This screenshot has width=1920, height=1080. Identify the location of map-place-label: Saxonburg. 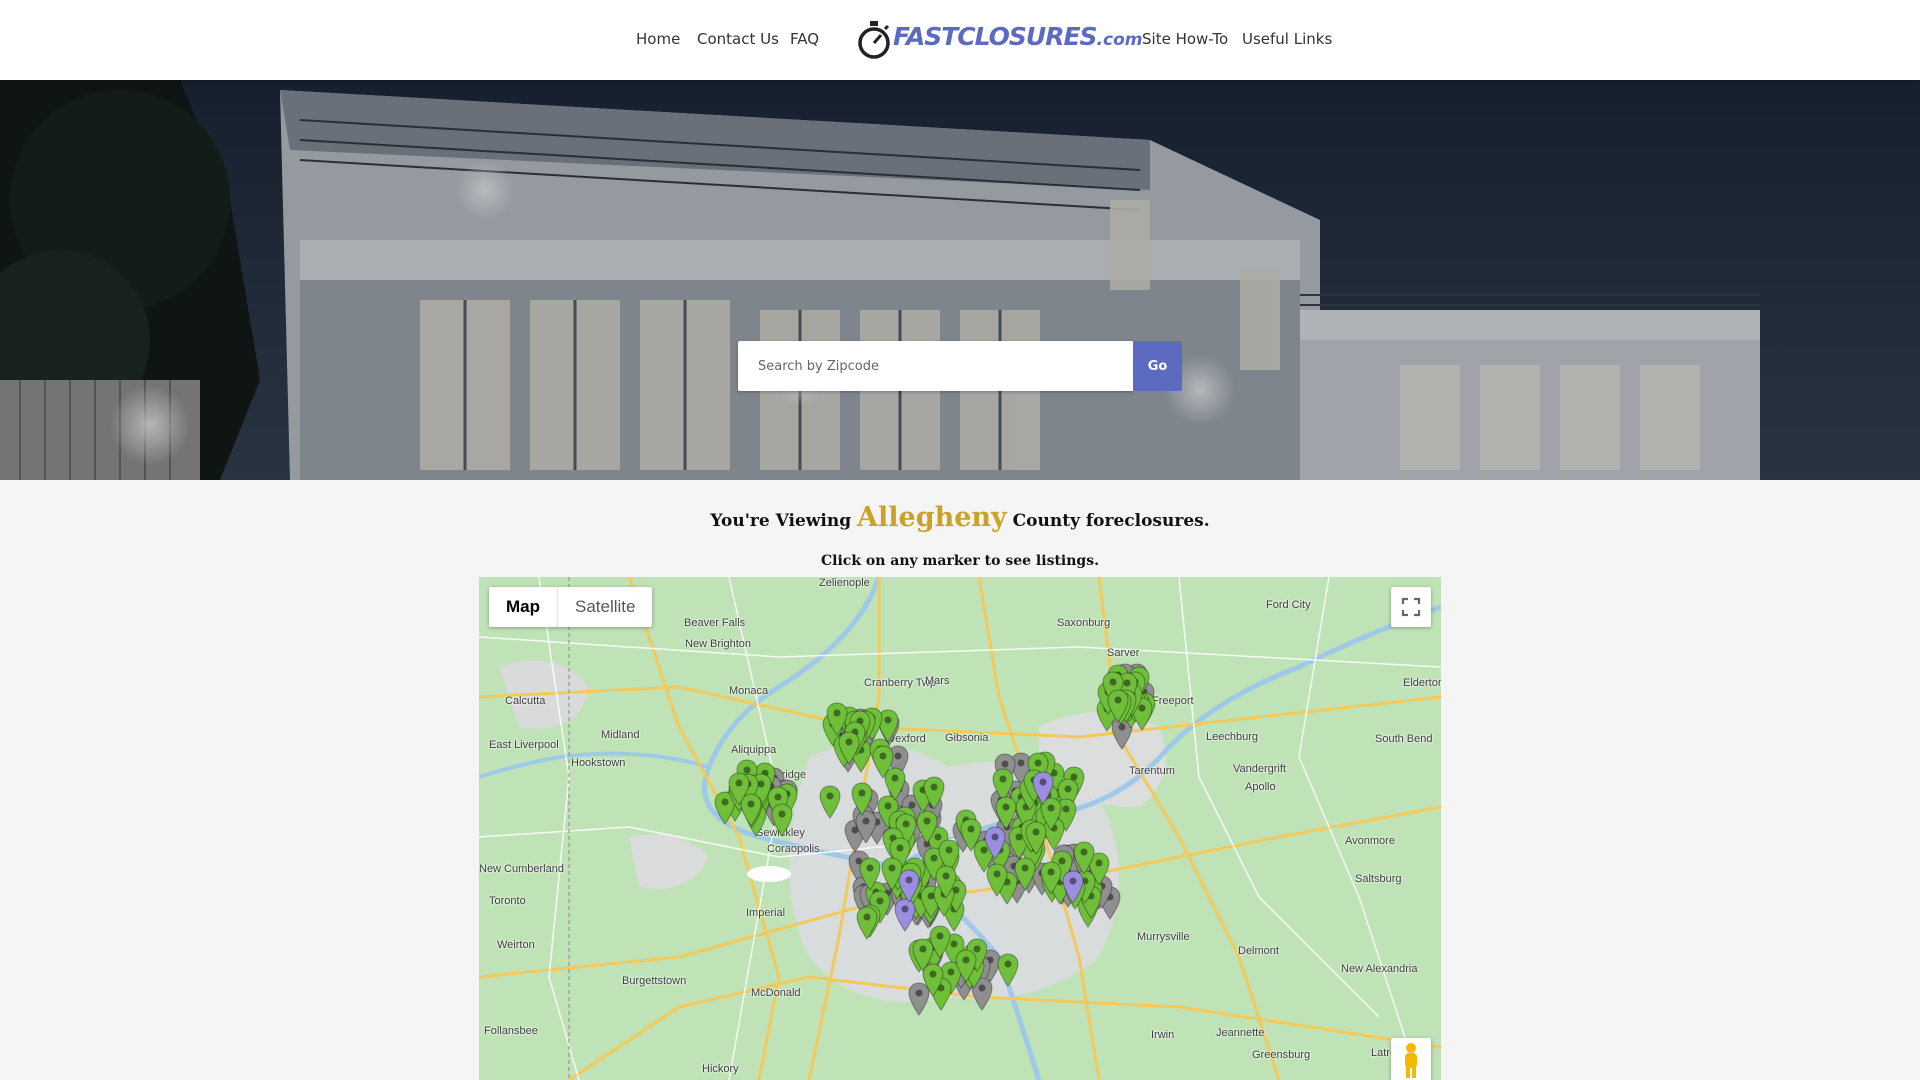
(1084, 623).